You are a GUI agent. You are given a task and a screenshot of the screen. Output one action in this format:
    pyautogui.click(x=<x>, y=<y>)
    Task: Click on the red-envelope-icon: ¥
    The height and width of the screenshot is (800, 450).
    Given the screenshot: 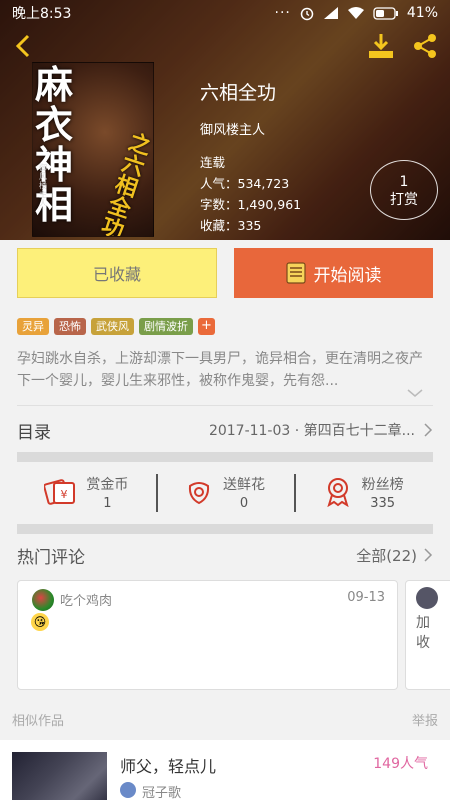 What is the action you would take?
    pyautogui.click(x=60, y=492)
    